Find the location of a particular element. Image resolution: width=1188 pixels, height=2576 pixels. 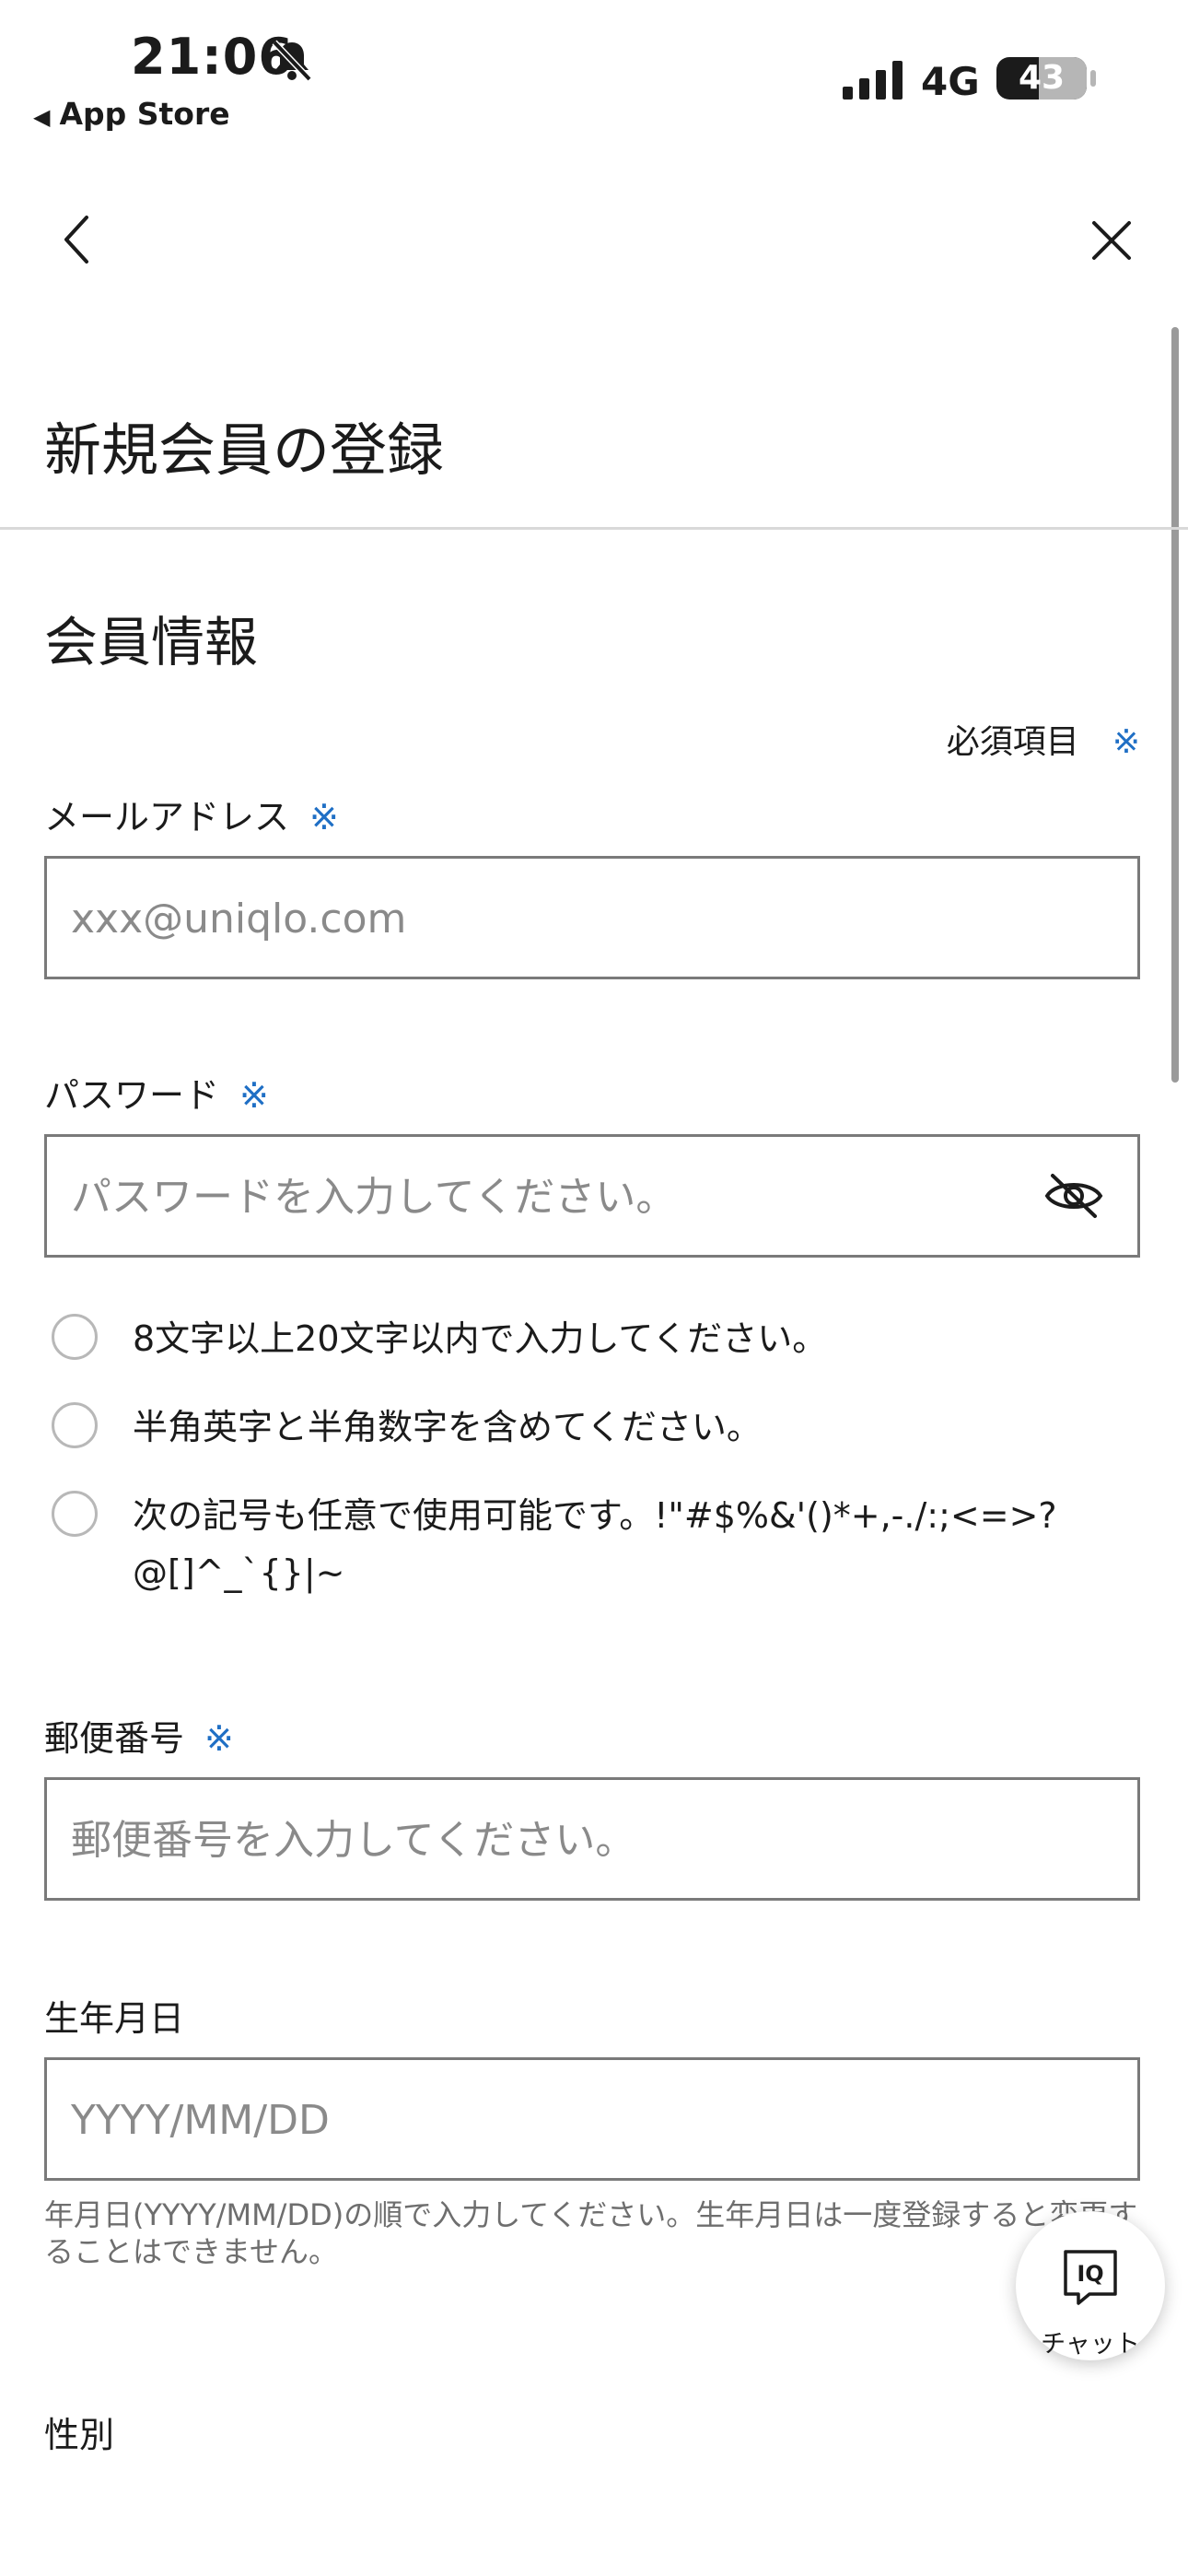

email-field is located at coordinates (550, 918).